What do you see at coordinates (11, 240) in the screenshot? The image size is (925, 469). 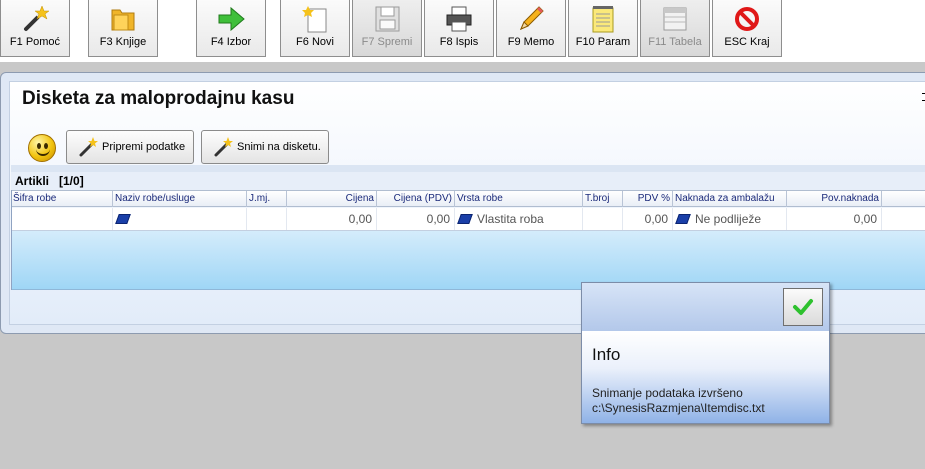 I see `grid-left-border` at bounding box center [11, 240].